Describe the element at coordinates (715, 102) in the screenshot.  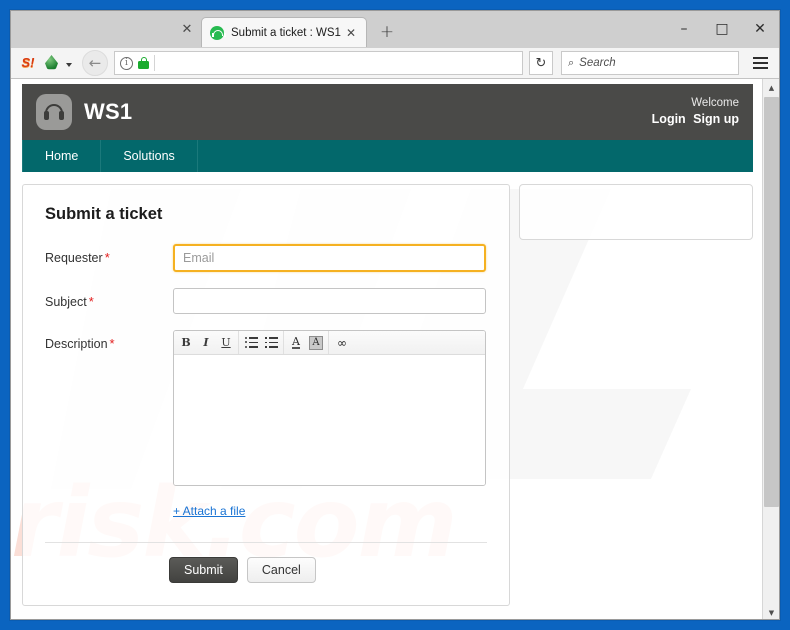
I see `welcome-text: Welcome` at that location.